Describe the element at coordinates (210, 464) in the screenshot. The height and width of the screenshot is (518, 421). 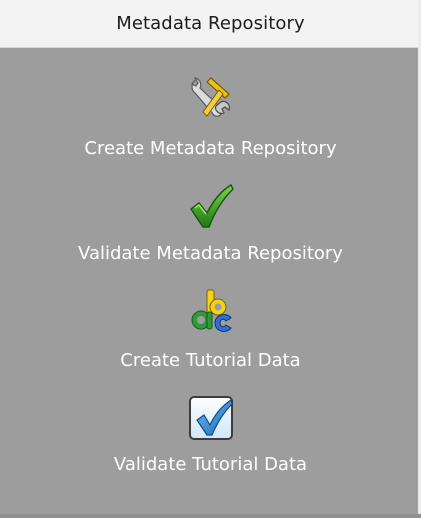
I see `task-label: Validate Tutorial Data` at that location.